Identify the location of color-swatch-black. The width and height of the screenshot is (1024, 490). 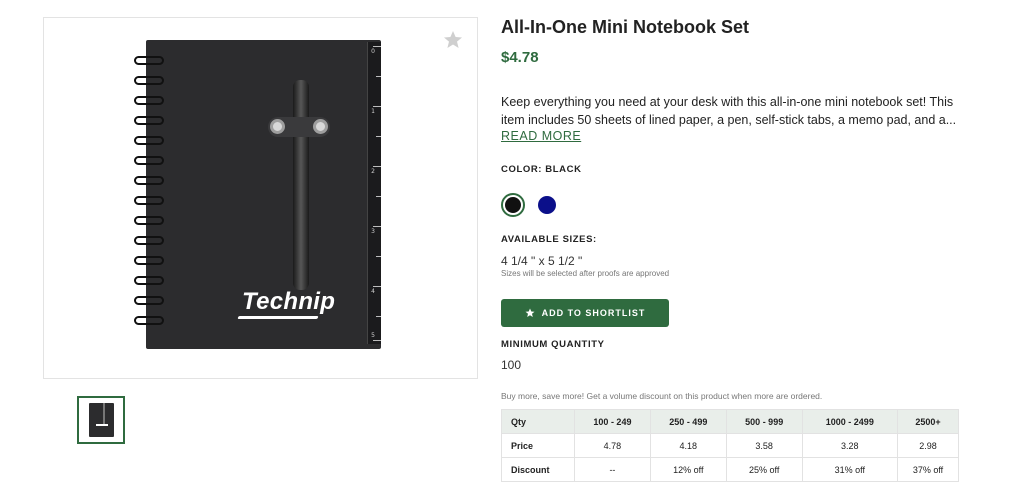
(513, 205).